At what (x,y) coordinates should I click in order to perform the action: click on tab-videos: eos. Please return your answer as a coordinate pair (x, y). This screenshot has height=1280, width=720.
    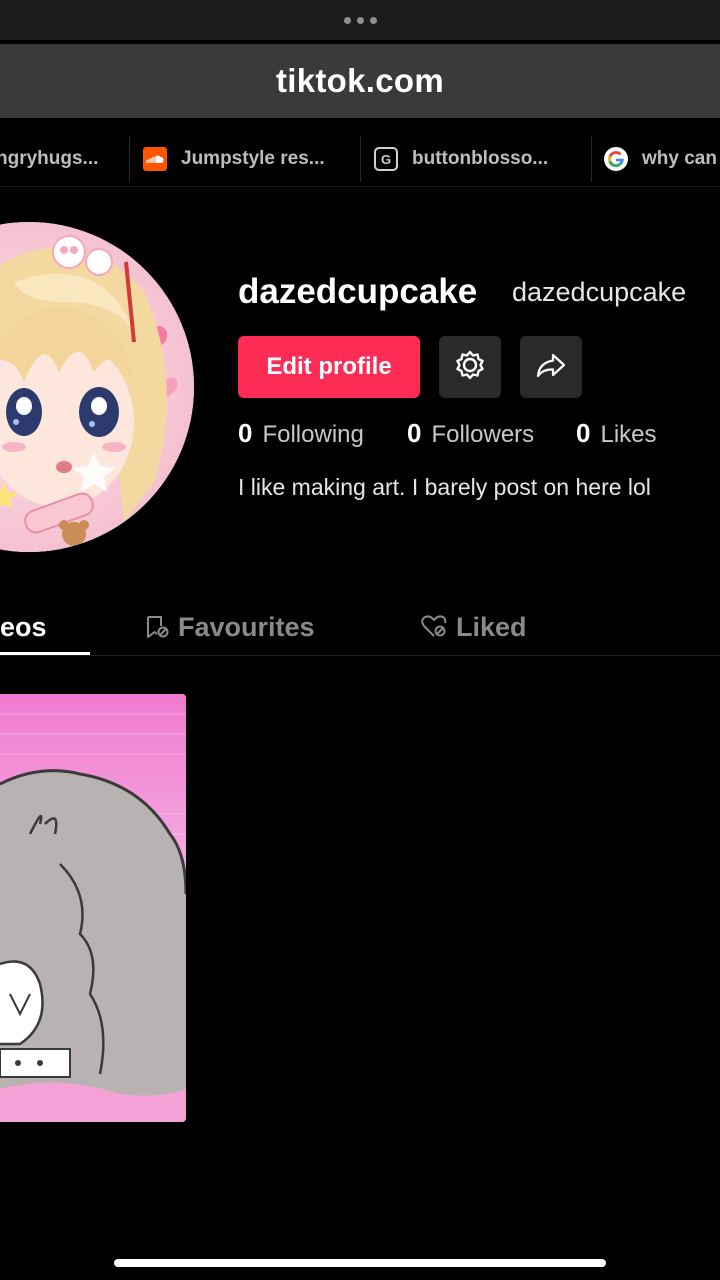
    Looking at the image, I should click on (23, 627).